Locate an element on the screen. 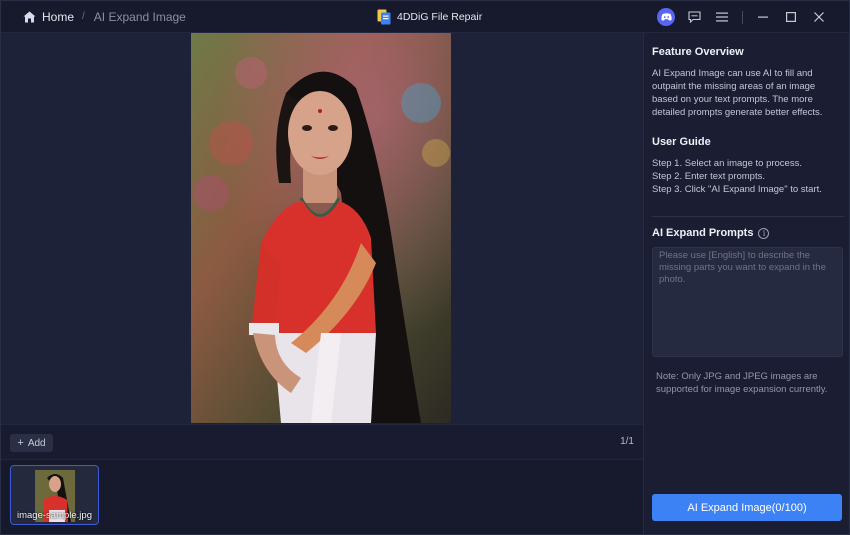 Image resolution: width=850 pixels, height=535 pixels. feedback-icon is located at coordinates (694, 17).